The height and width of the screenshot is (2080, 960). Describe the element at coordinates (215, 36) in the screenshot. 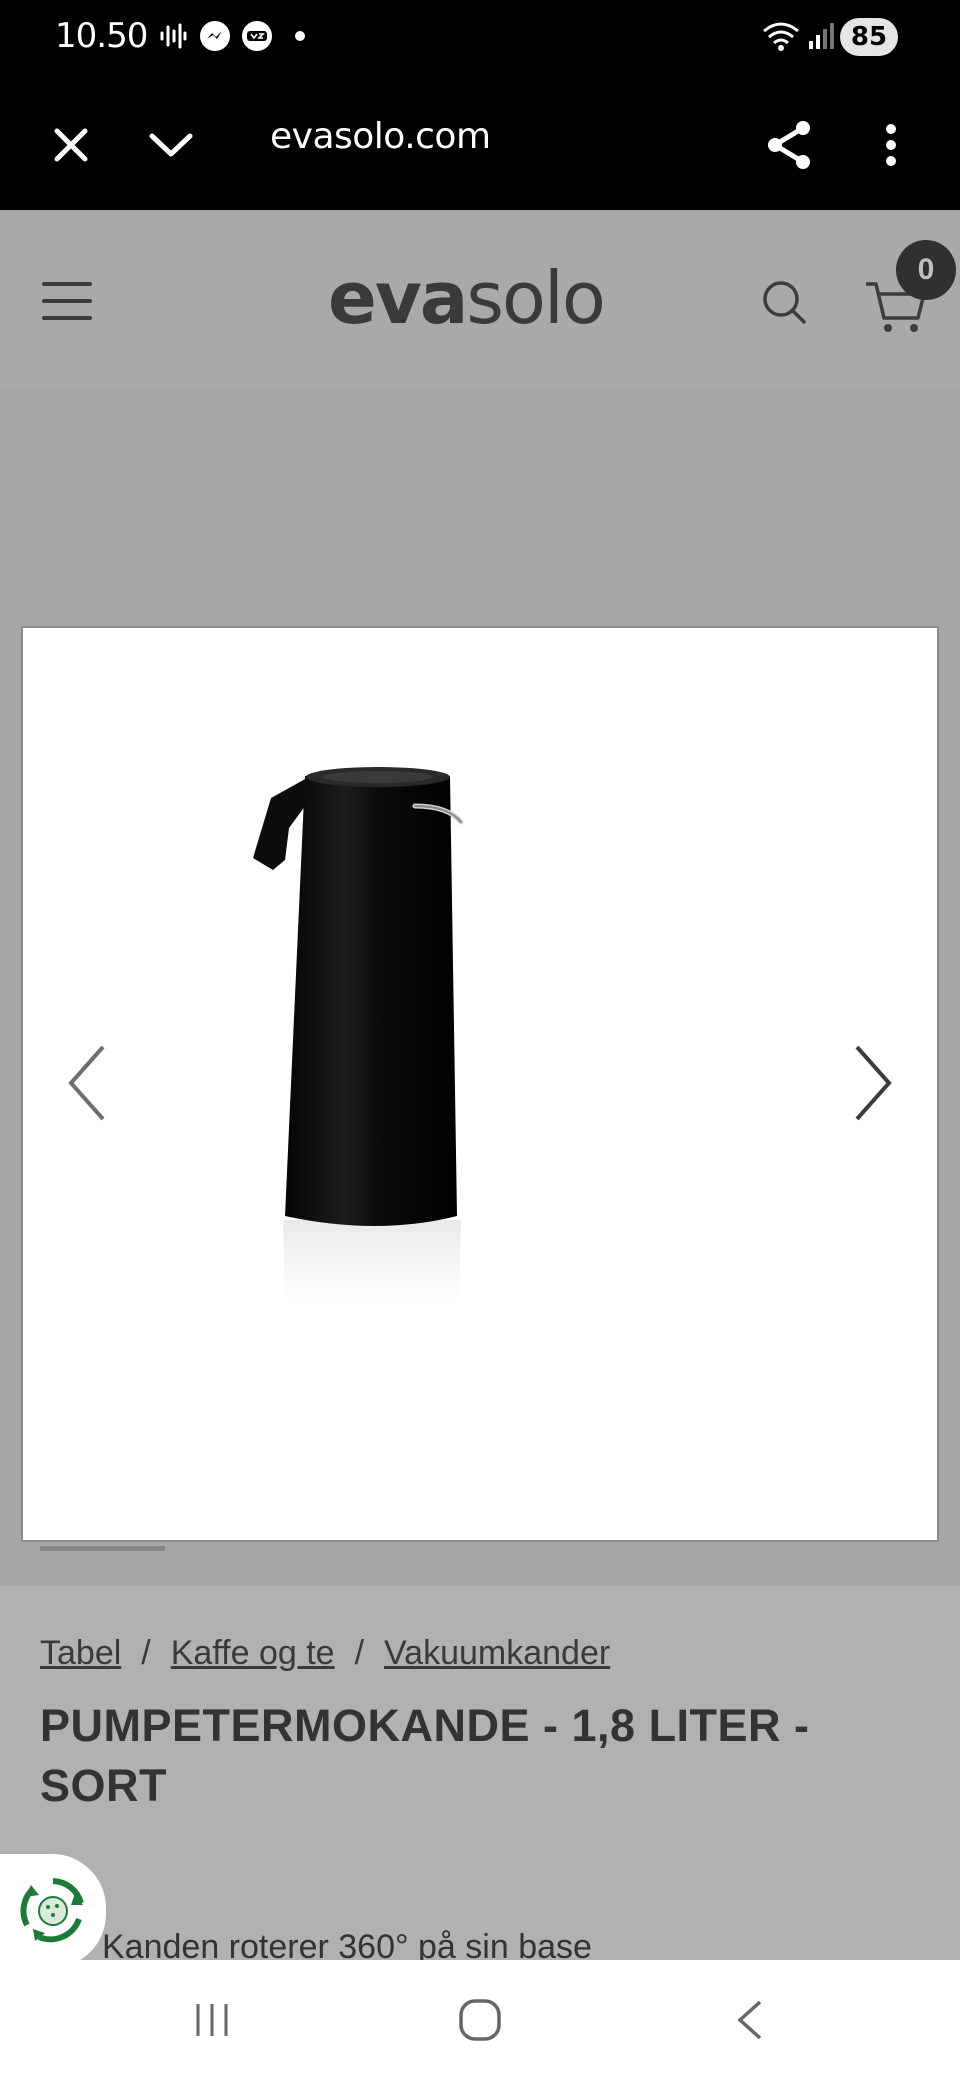

I see `messenger-icon` at that location.